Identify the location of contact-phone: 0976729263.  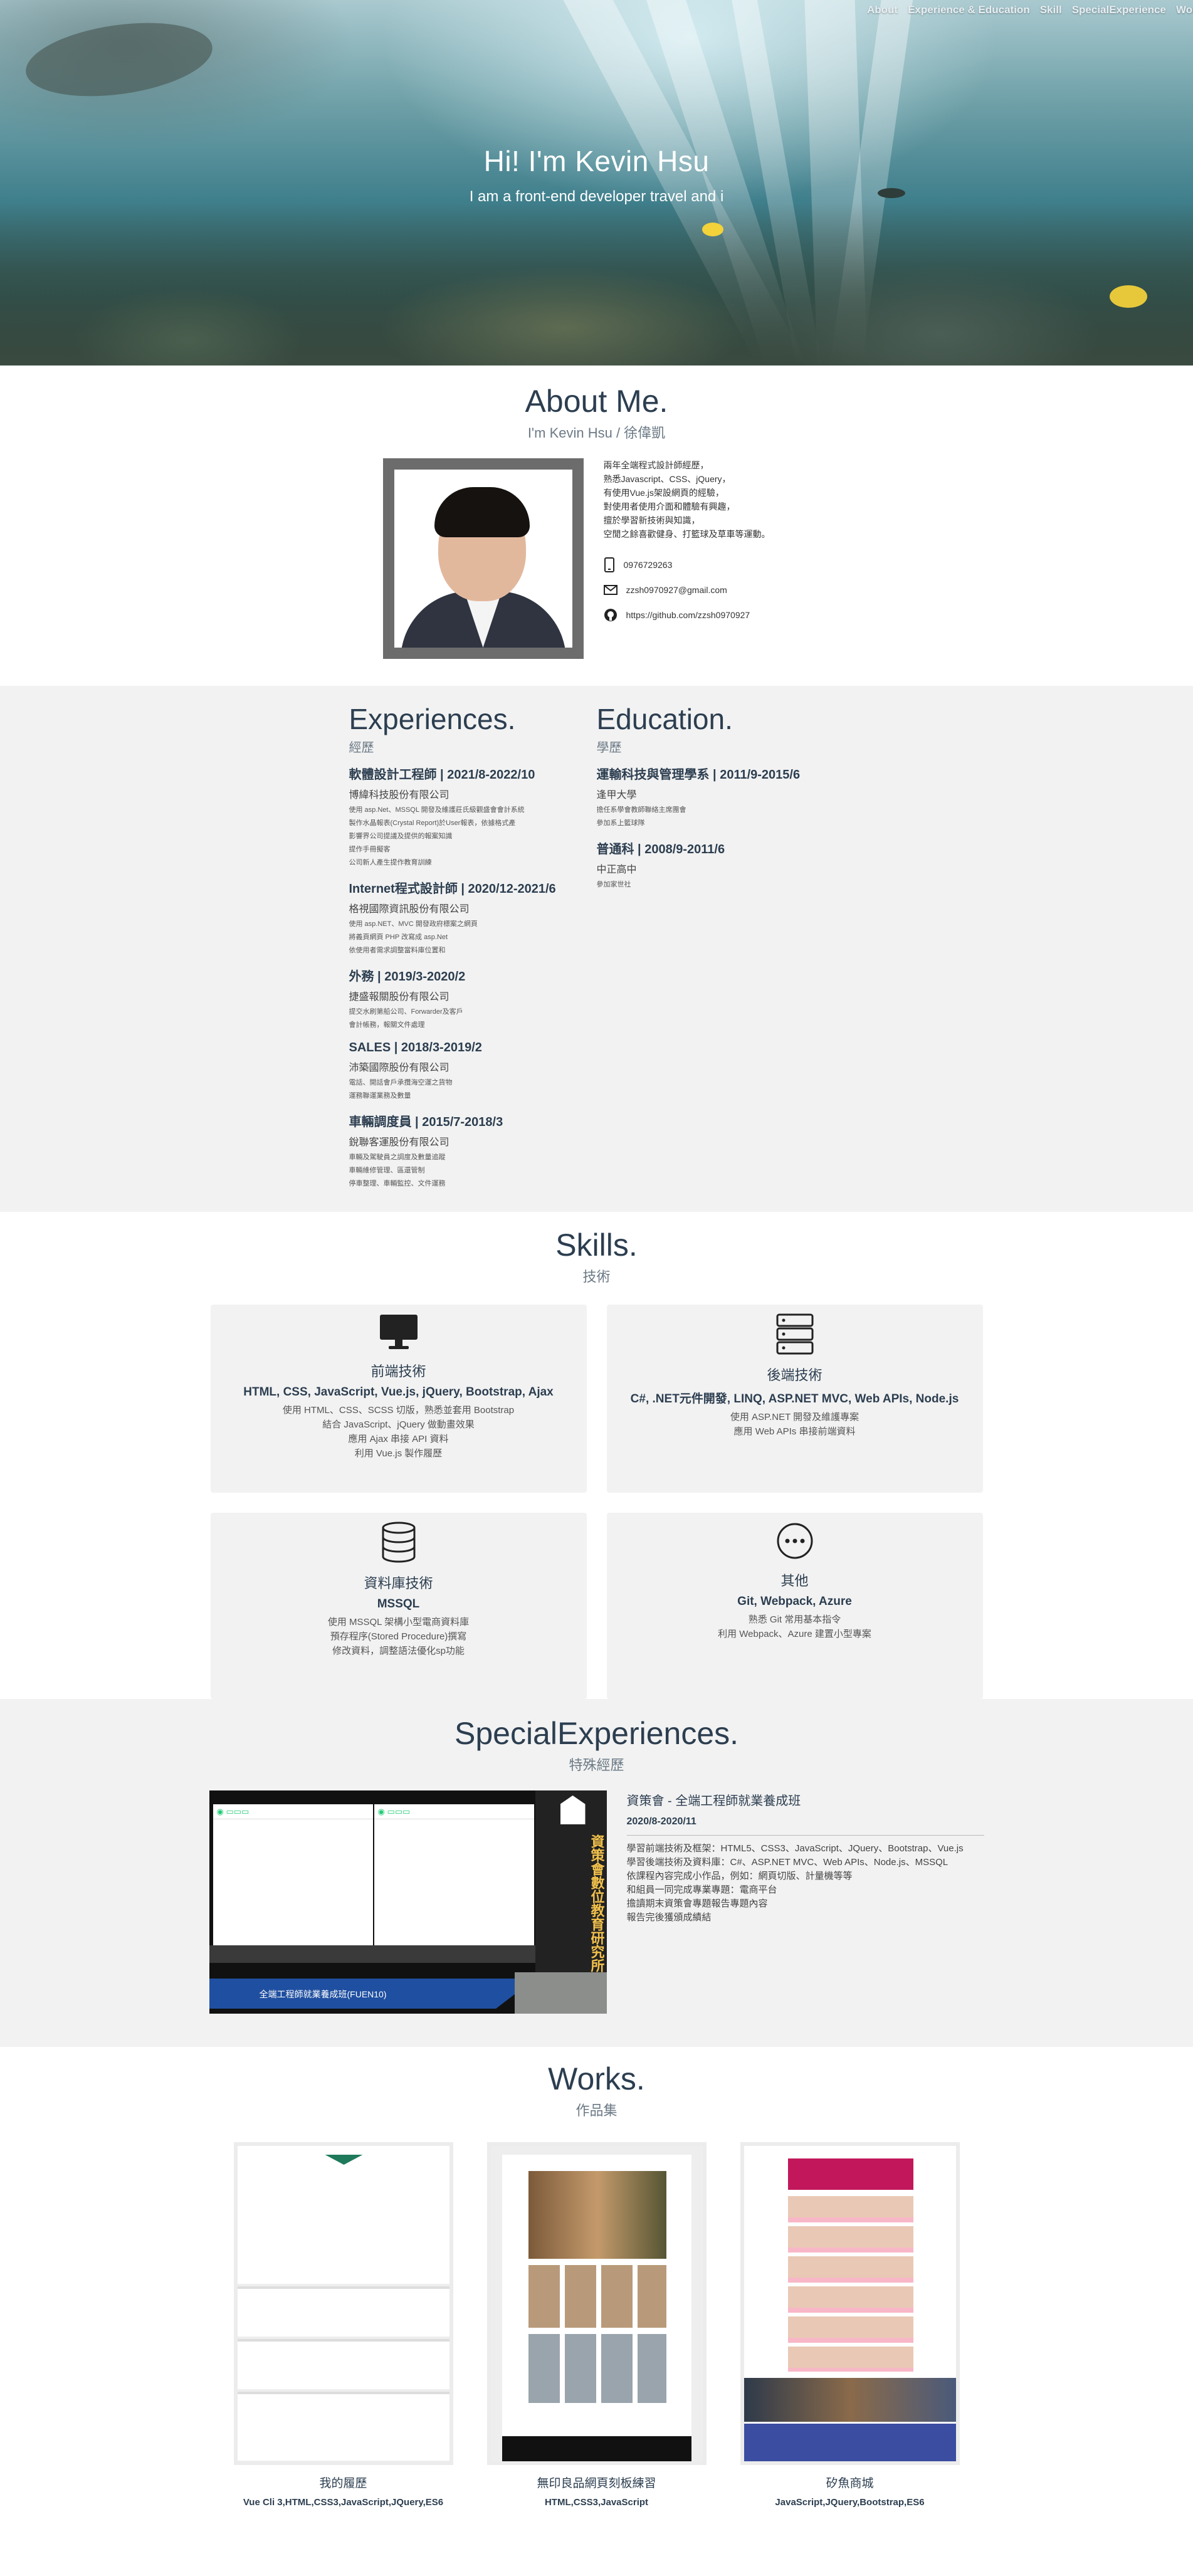
(707, 564).